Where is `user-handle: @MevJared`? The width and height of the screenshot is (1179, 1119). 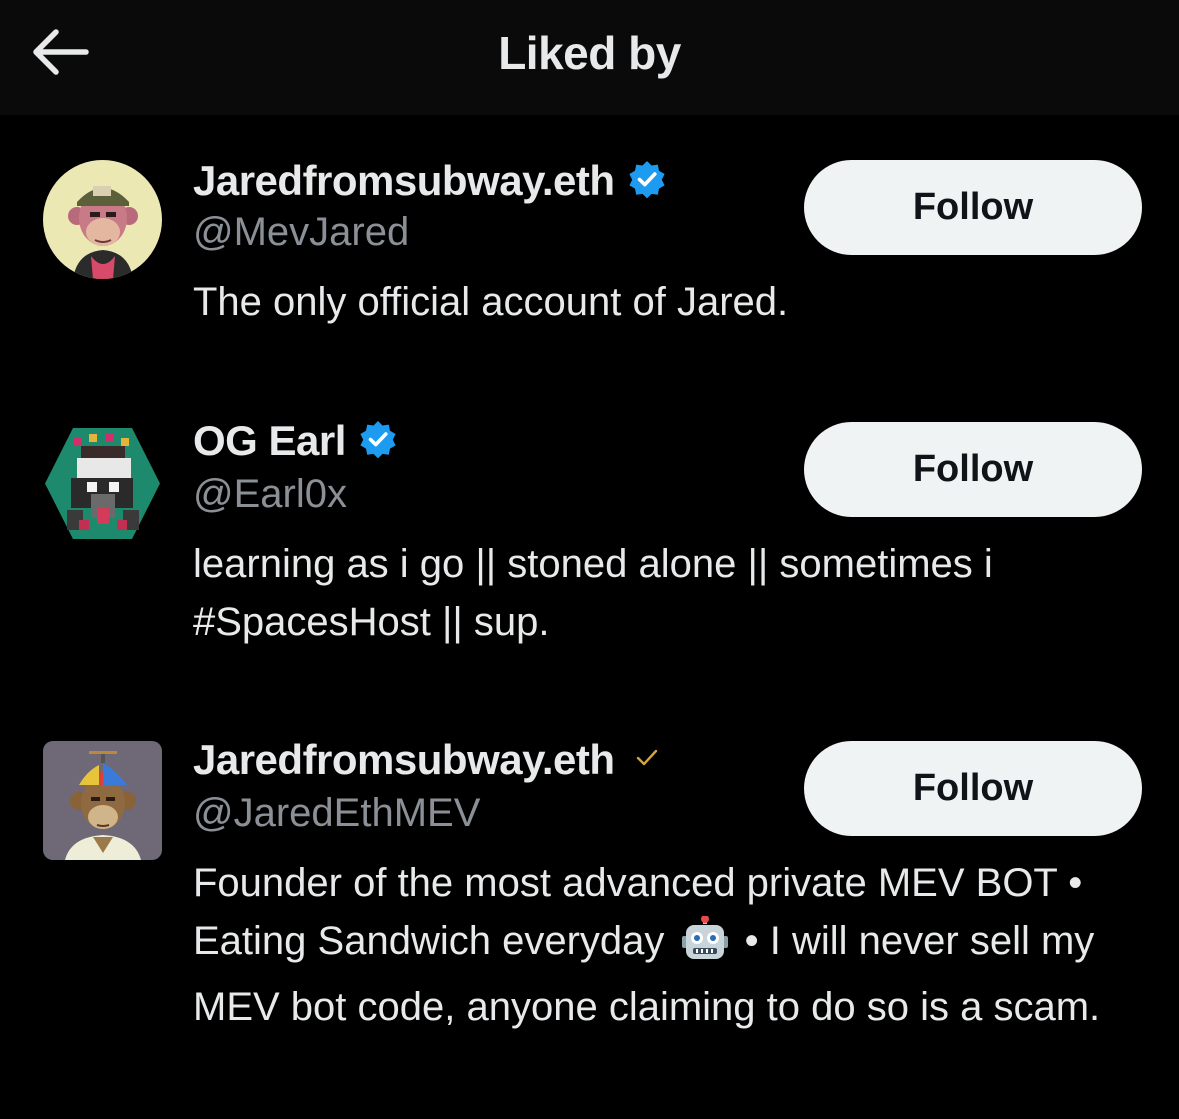
user-handle: @MevJared is located at coordinates (301, 232).